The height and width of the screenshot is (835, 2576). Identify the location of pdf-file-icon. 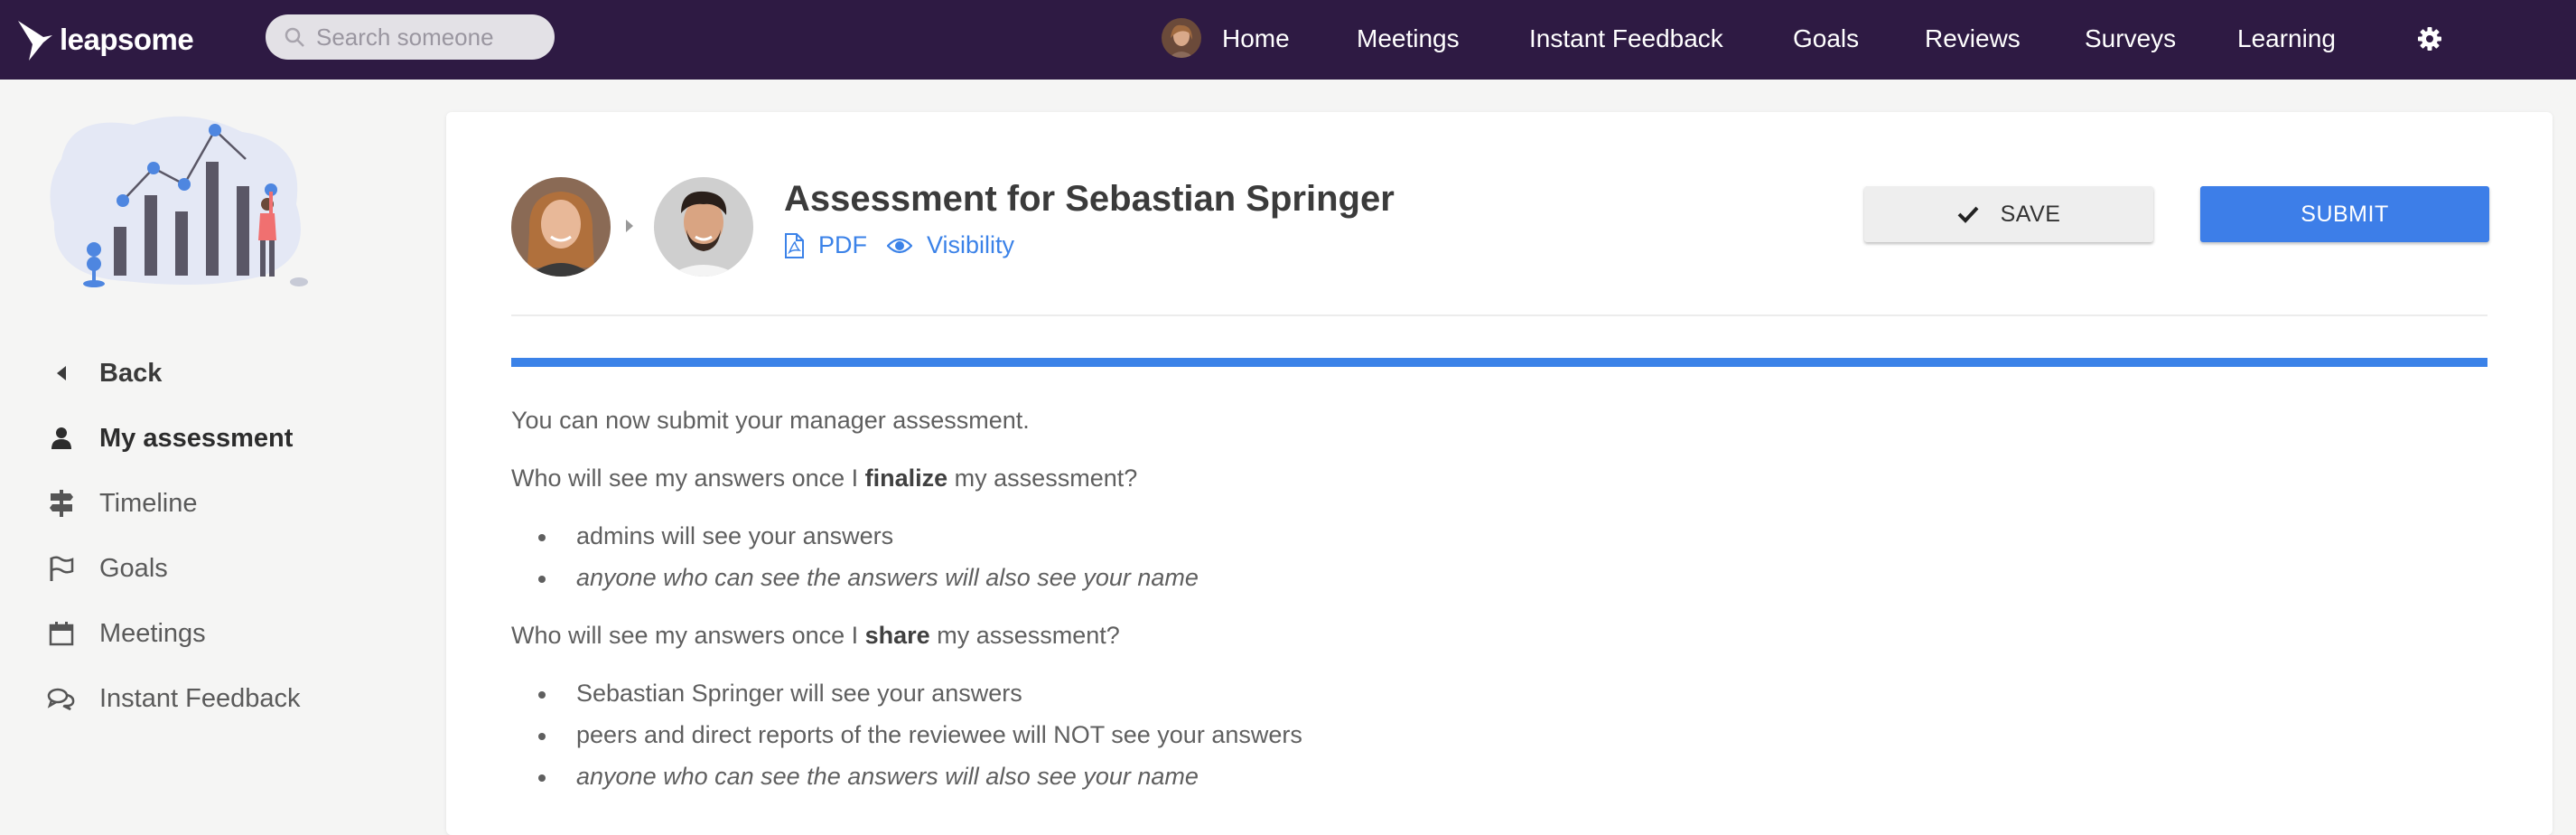
(794, 245).